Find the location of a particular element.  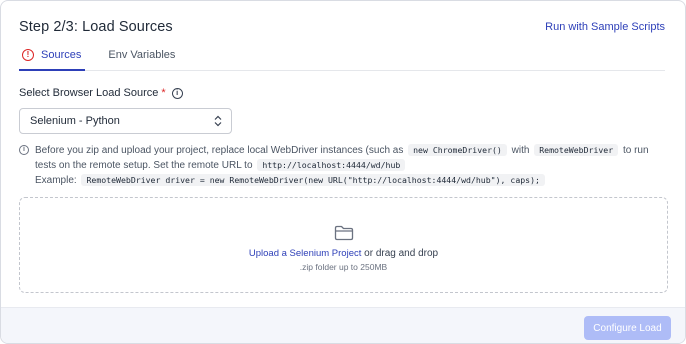

required-mark: * is located at coordinates (163, 93).